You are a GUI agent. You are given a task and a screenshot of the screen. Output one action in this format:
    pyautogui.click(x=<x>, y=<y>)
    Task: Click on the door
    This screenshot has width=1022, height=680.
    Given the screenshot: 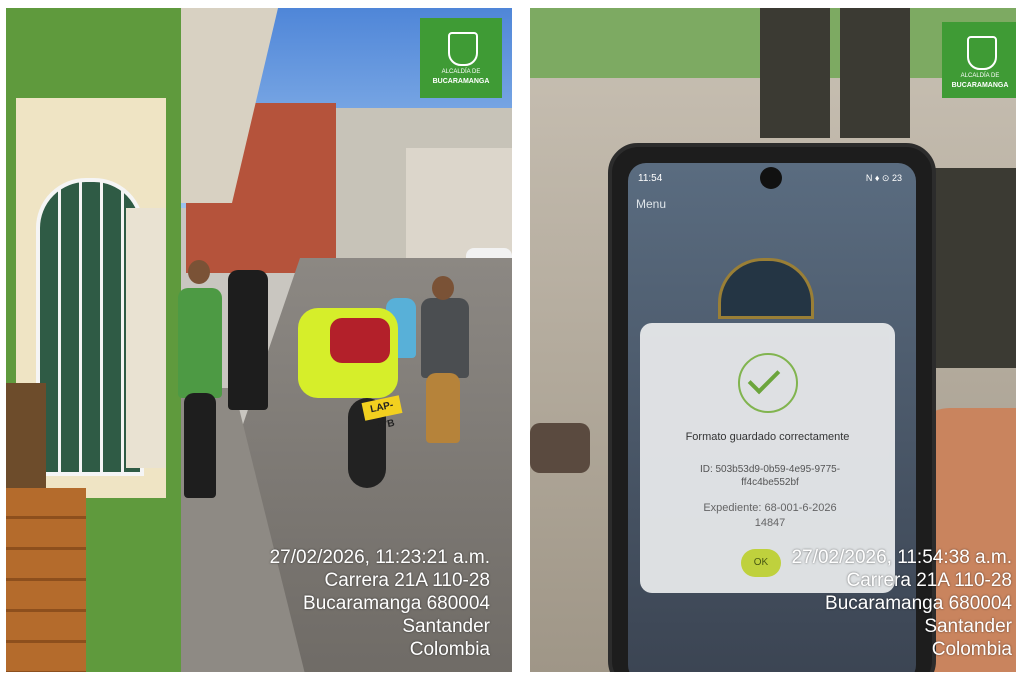 What is the action you would take?
    pyautogui.click(x=146, y=338)
    